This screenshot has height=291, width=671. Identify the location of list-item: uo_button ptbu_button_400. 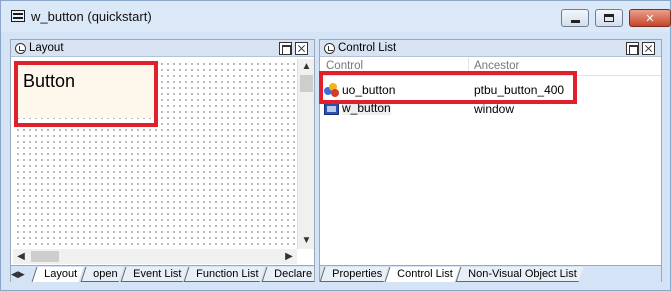
(490, 89).